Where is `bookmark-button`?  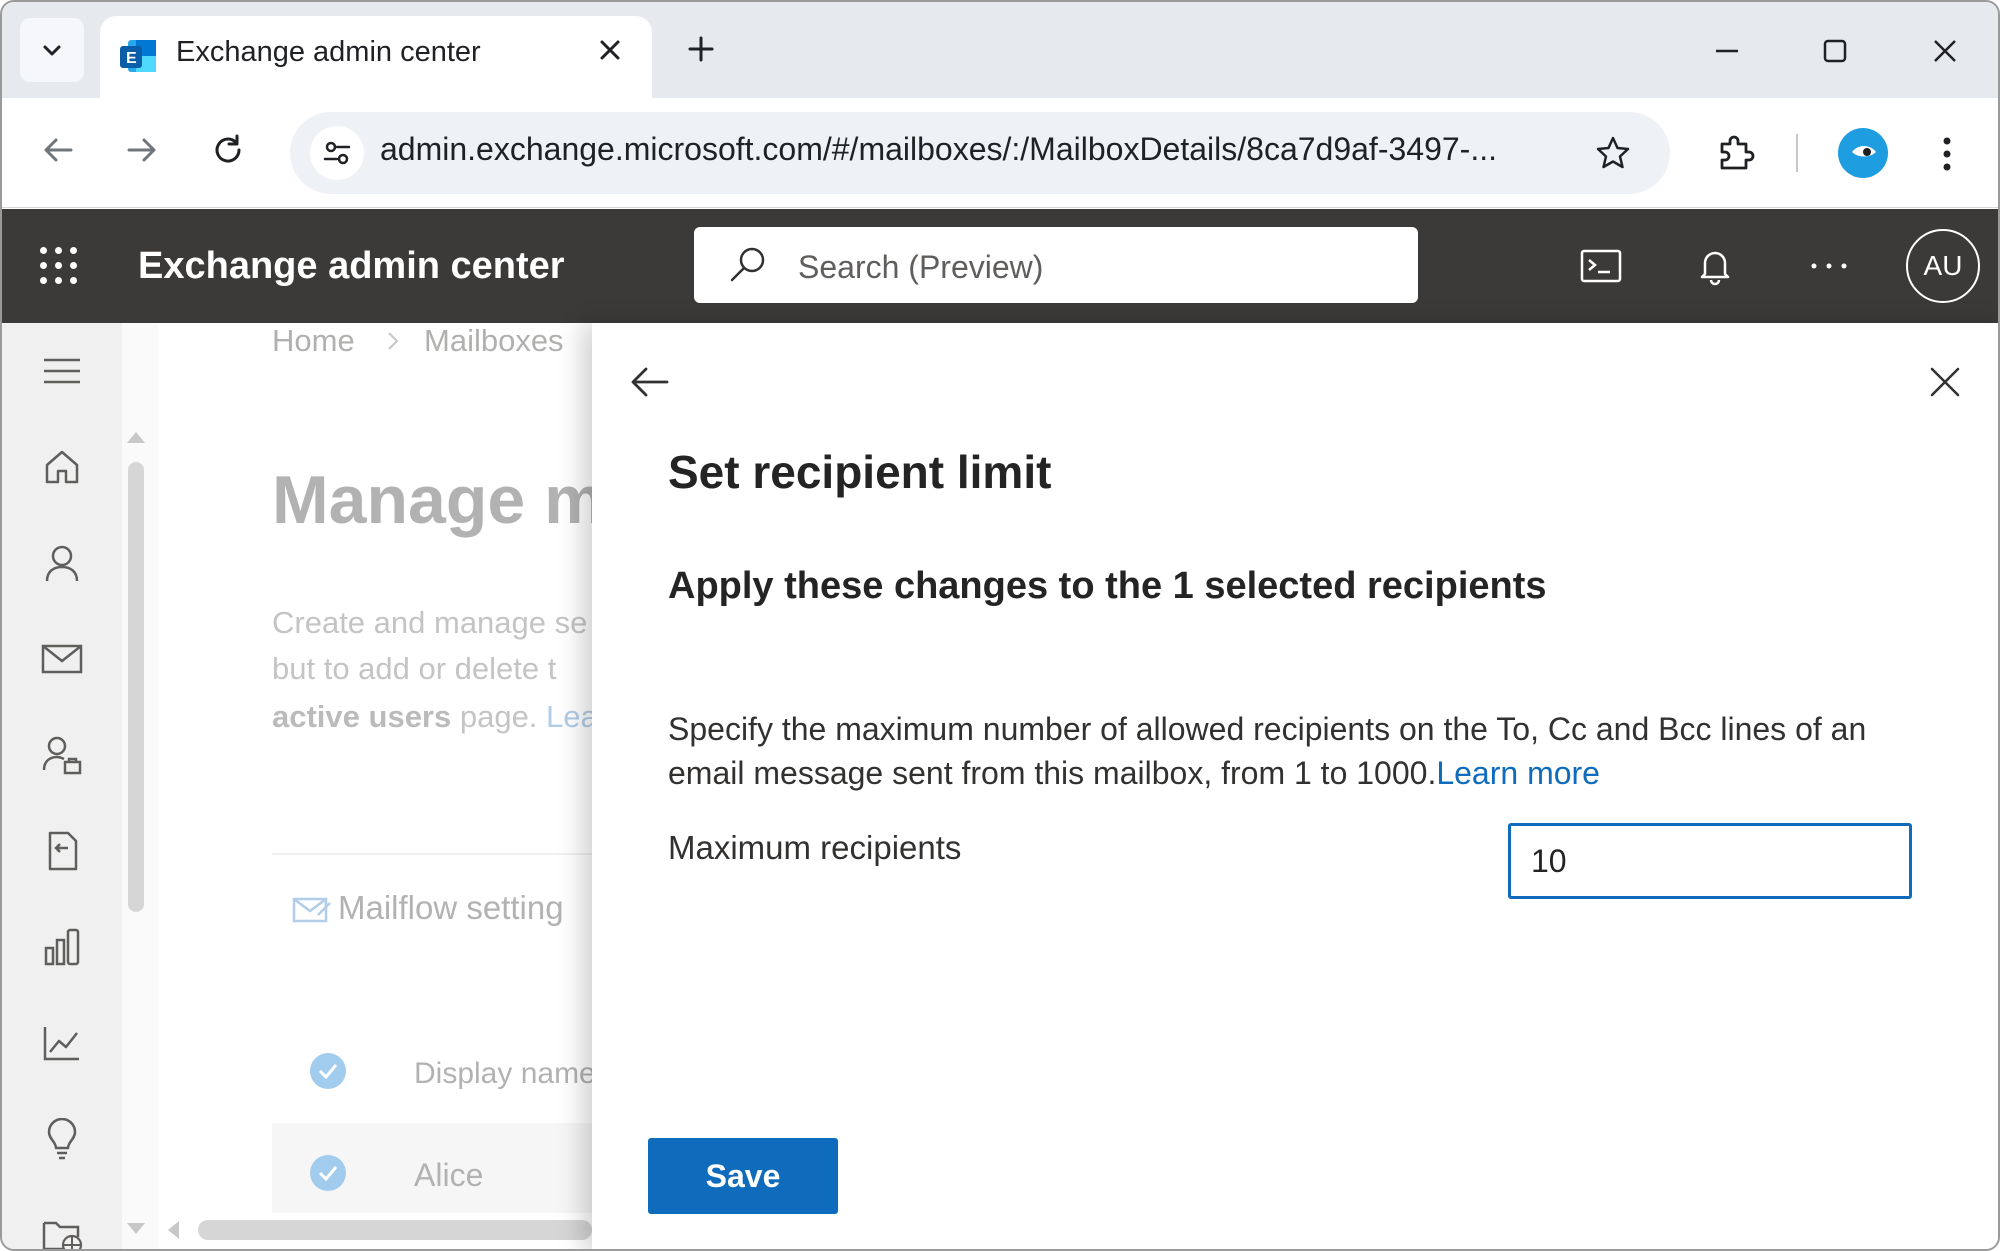 bookmark-button is located at coordinates (1613, 153).